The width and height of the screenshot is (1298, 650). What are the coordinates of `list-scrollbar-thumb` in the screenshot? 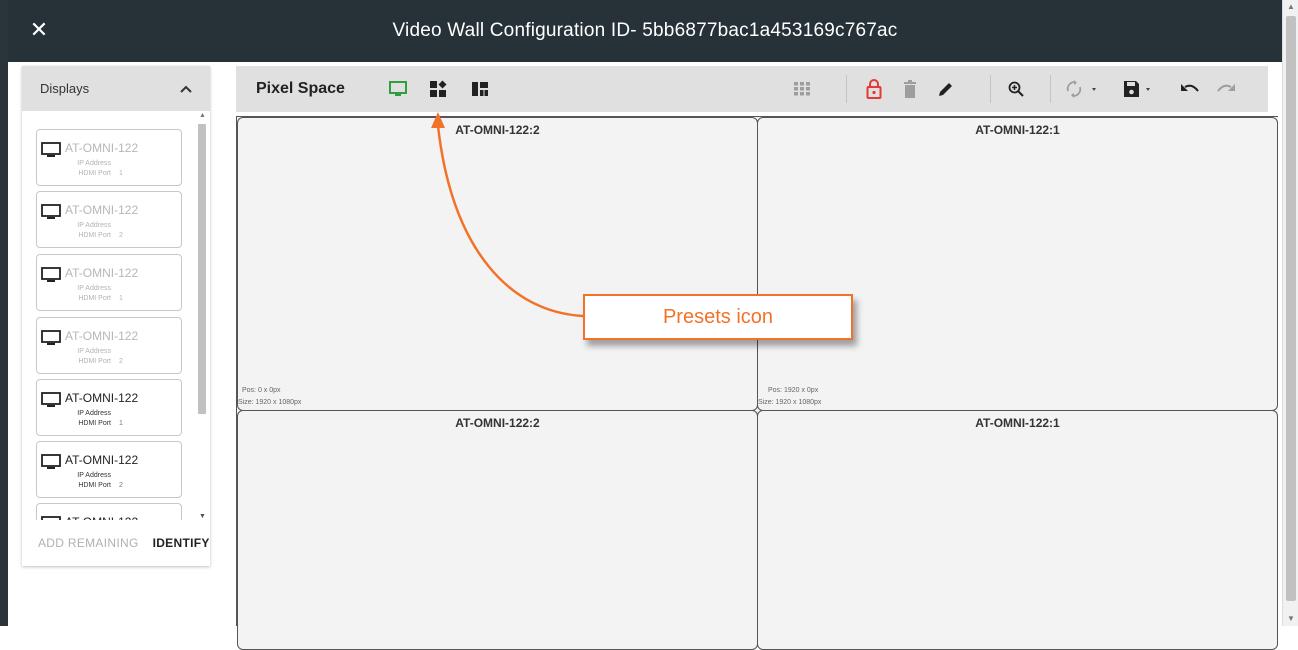 It's located at (202, 269).